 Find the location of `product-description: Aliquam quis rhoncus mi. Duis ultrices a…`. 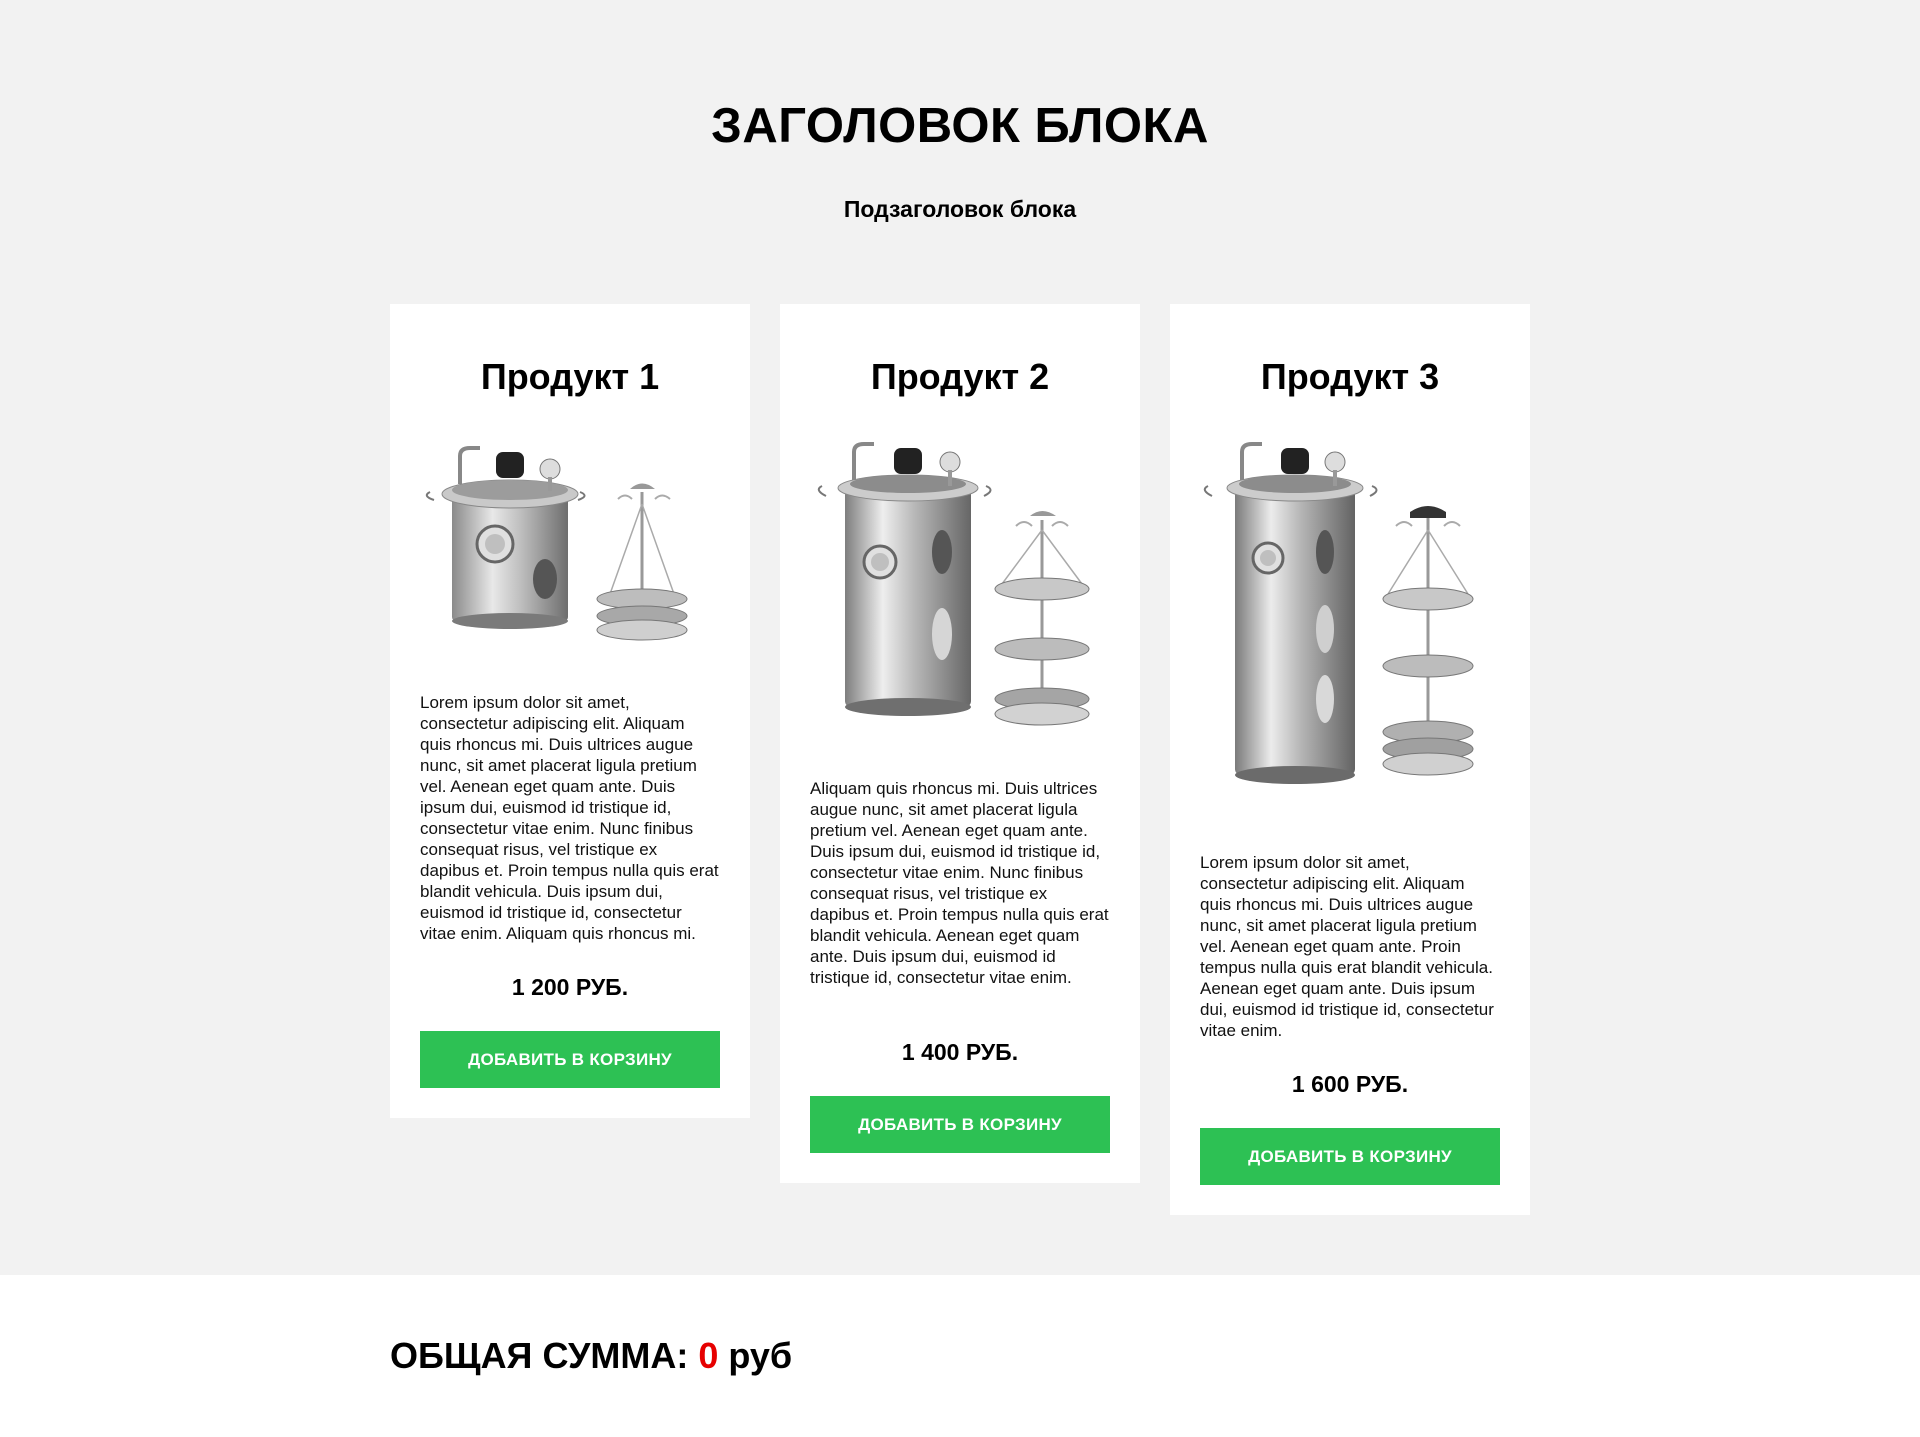

product-description: Aliquam quis rhoncus mi. Duis ultrices a… is located at coordinates (959, 883).